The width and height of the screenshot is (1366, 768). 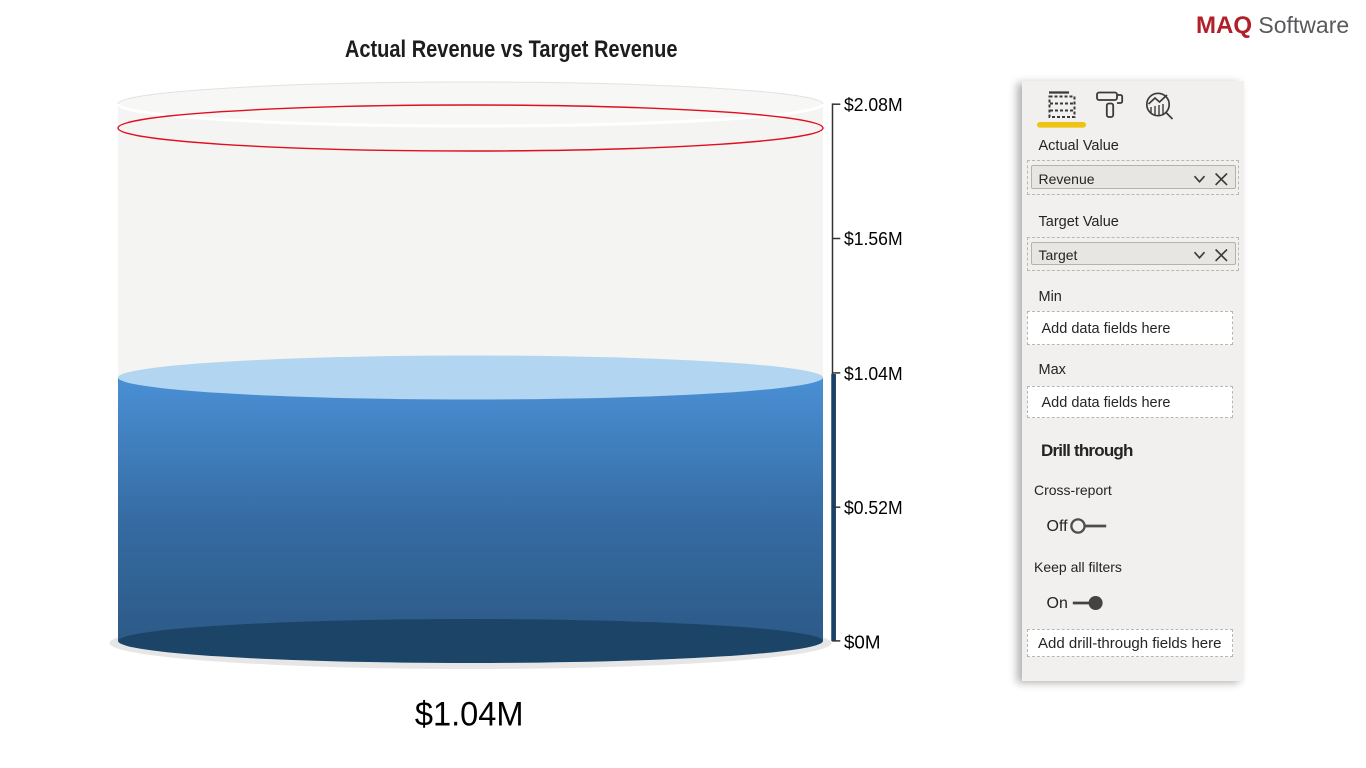 I want to click on svg-text:Actual Revenue vs Target Reven: Actual Revenue vs Target Revenue, so click(x=511, y=49).